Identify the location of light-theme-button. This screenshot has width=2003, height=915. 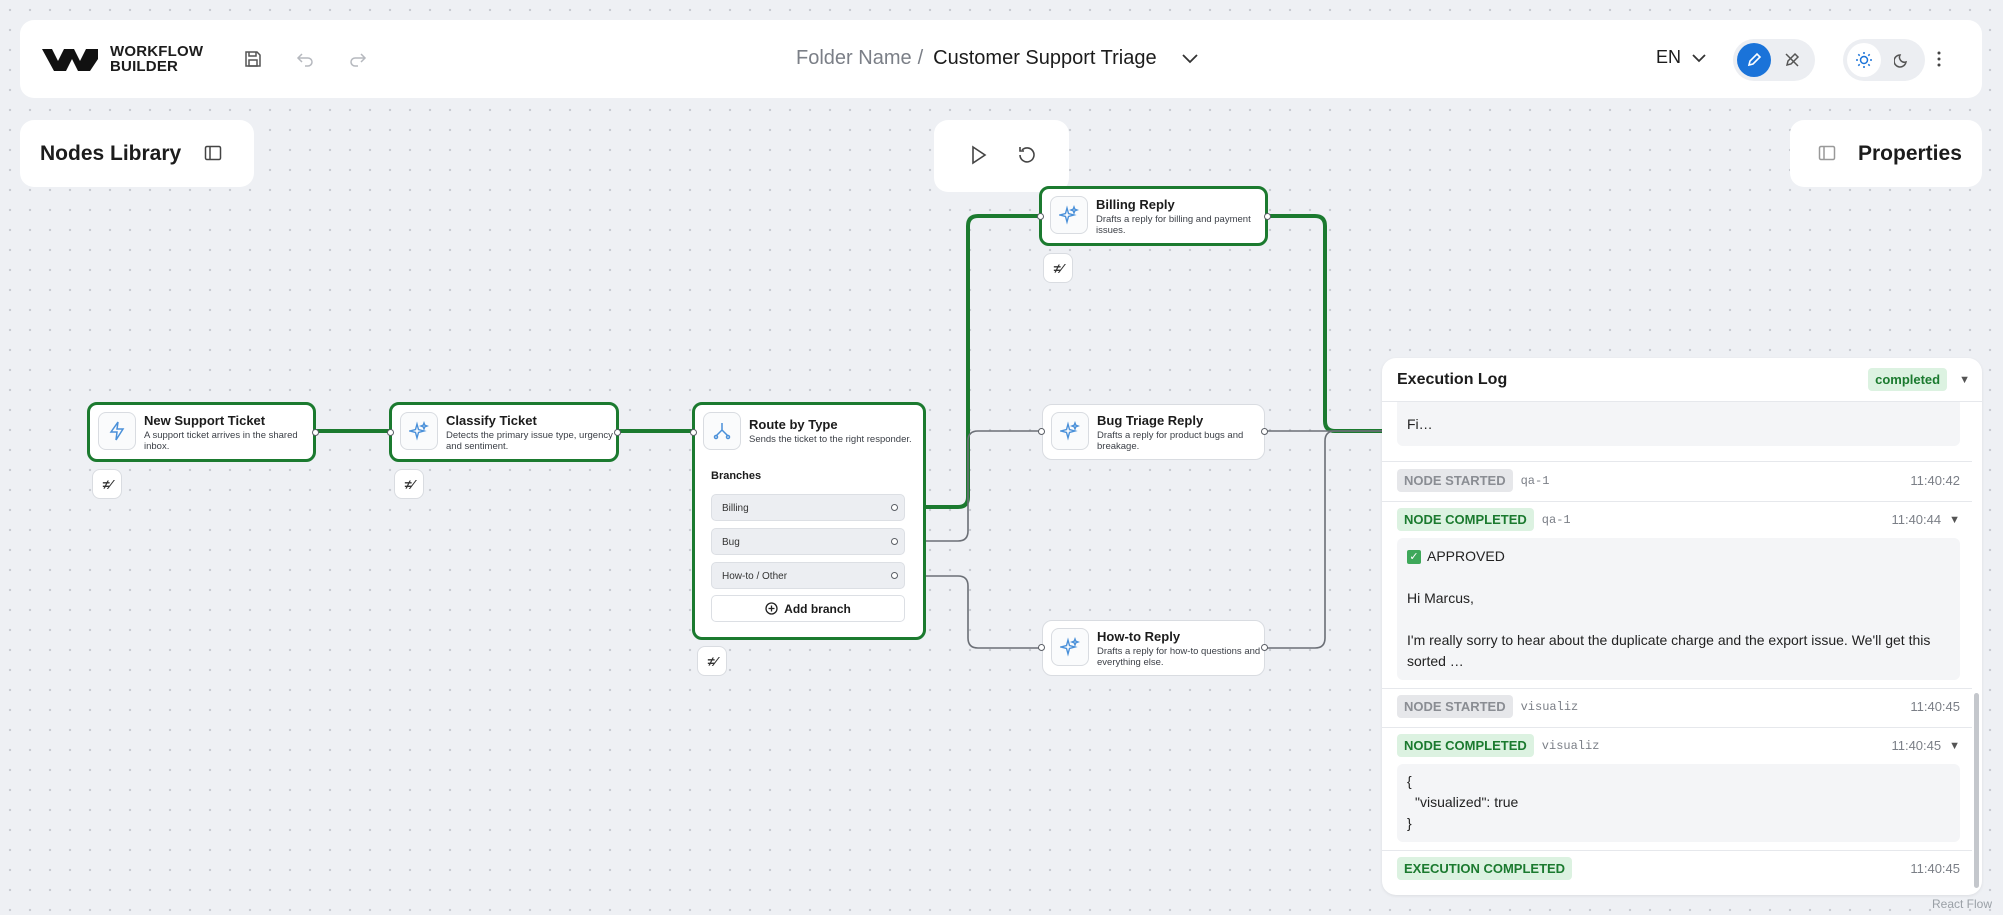
(1864, 60).